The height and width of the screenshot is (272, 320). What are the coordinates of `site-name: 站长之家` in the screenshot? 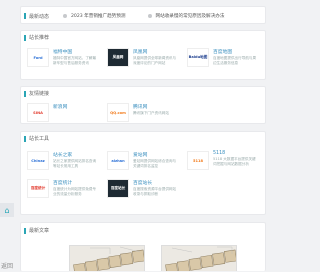 It's located at (76, 154).